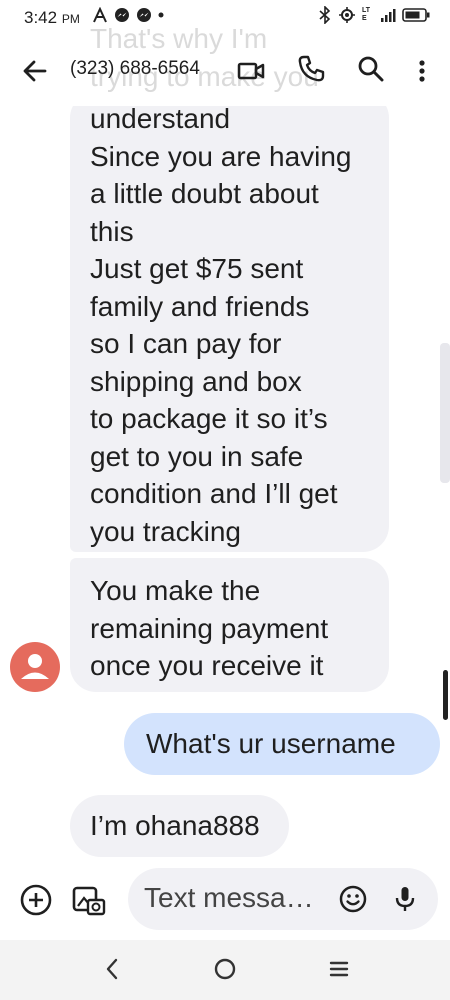  I want to click on message-line: you tracking, so click(165, 531).